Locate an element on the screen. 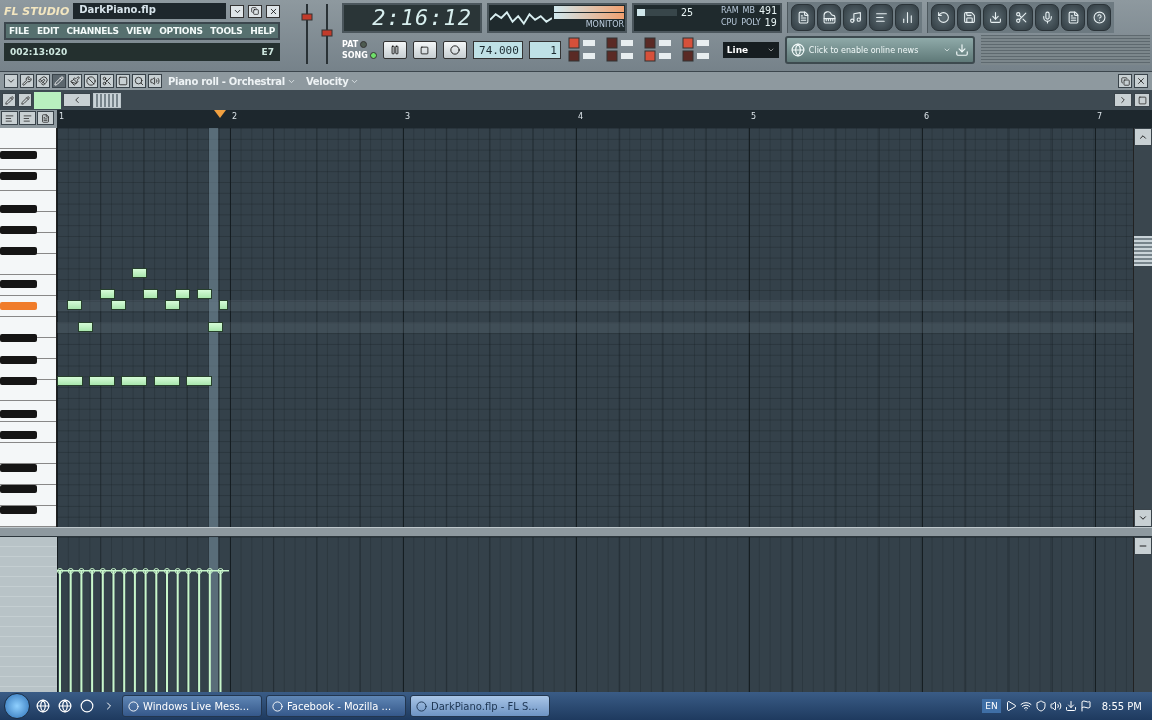 The image size is (1152, 720). poly-label: POLY is located at coordinates (751, 22).